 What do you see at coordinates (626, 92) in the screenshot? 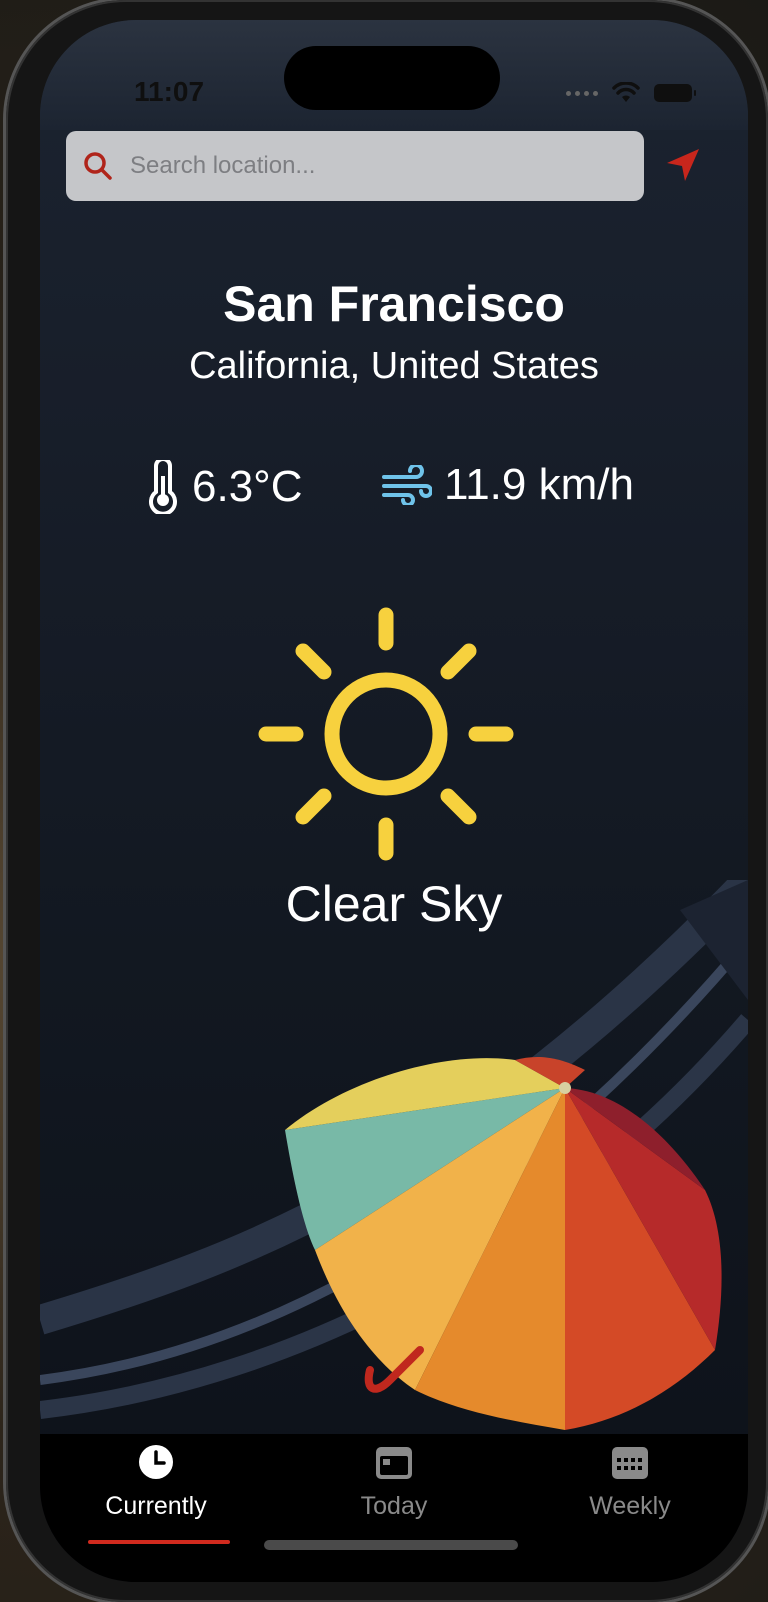
I see `wifi-icon` at bounding box center [626, 92].